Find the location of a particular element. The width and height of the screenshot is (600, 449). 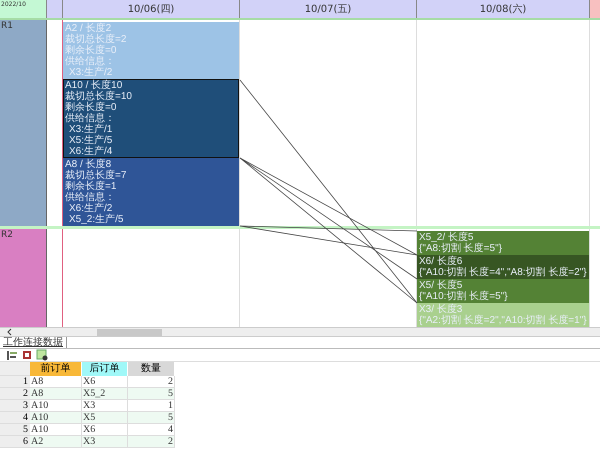

task-block: X5_2/ 长度5 {"A8:切割 长度=5"} is located at coordinates (503, 243).